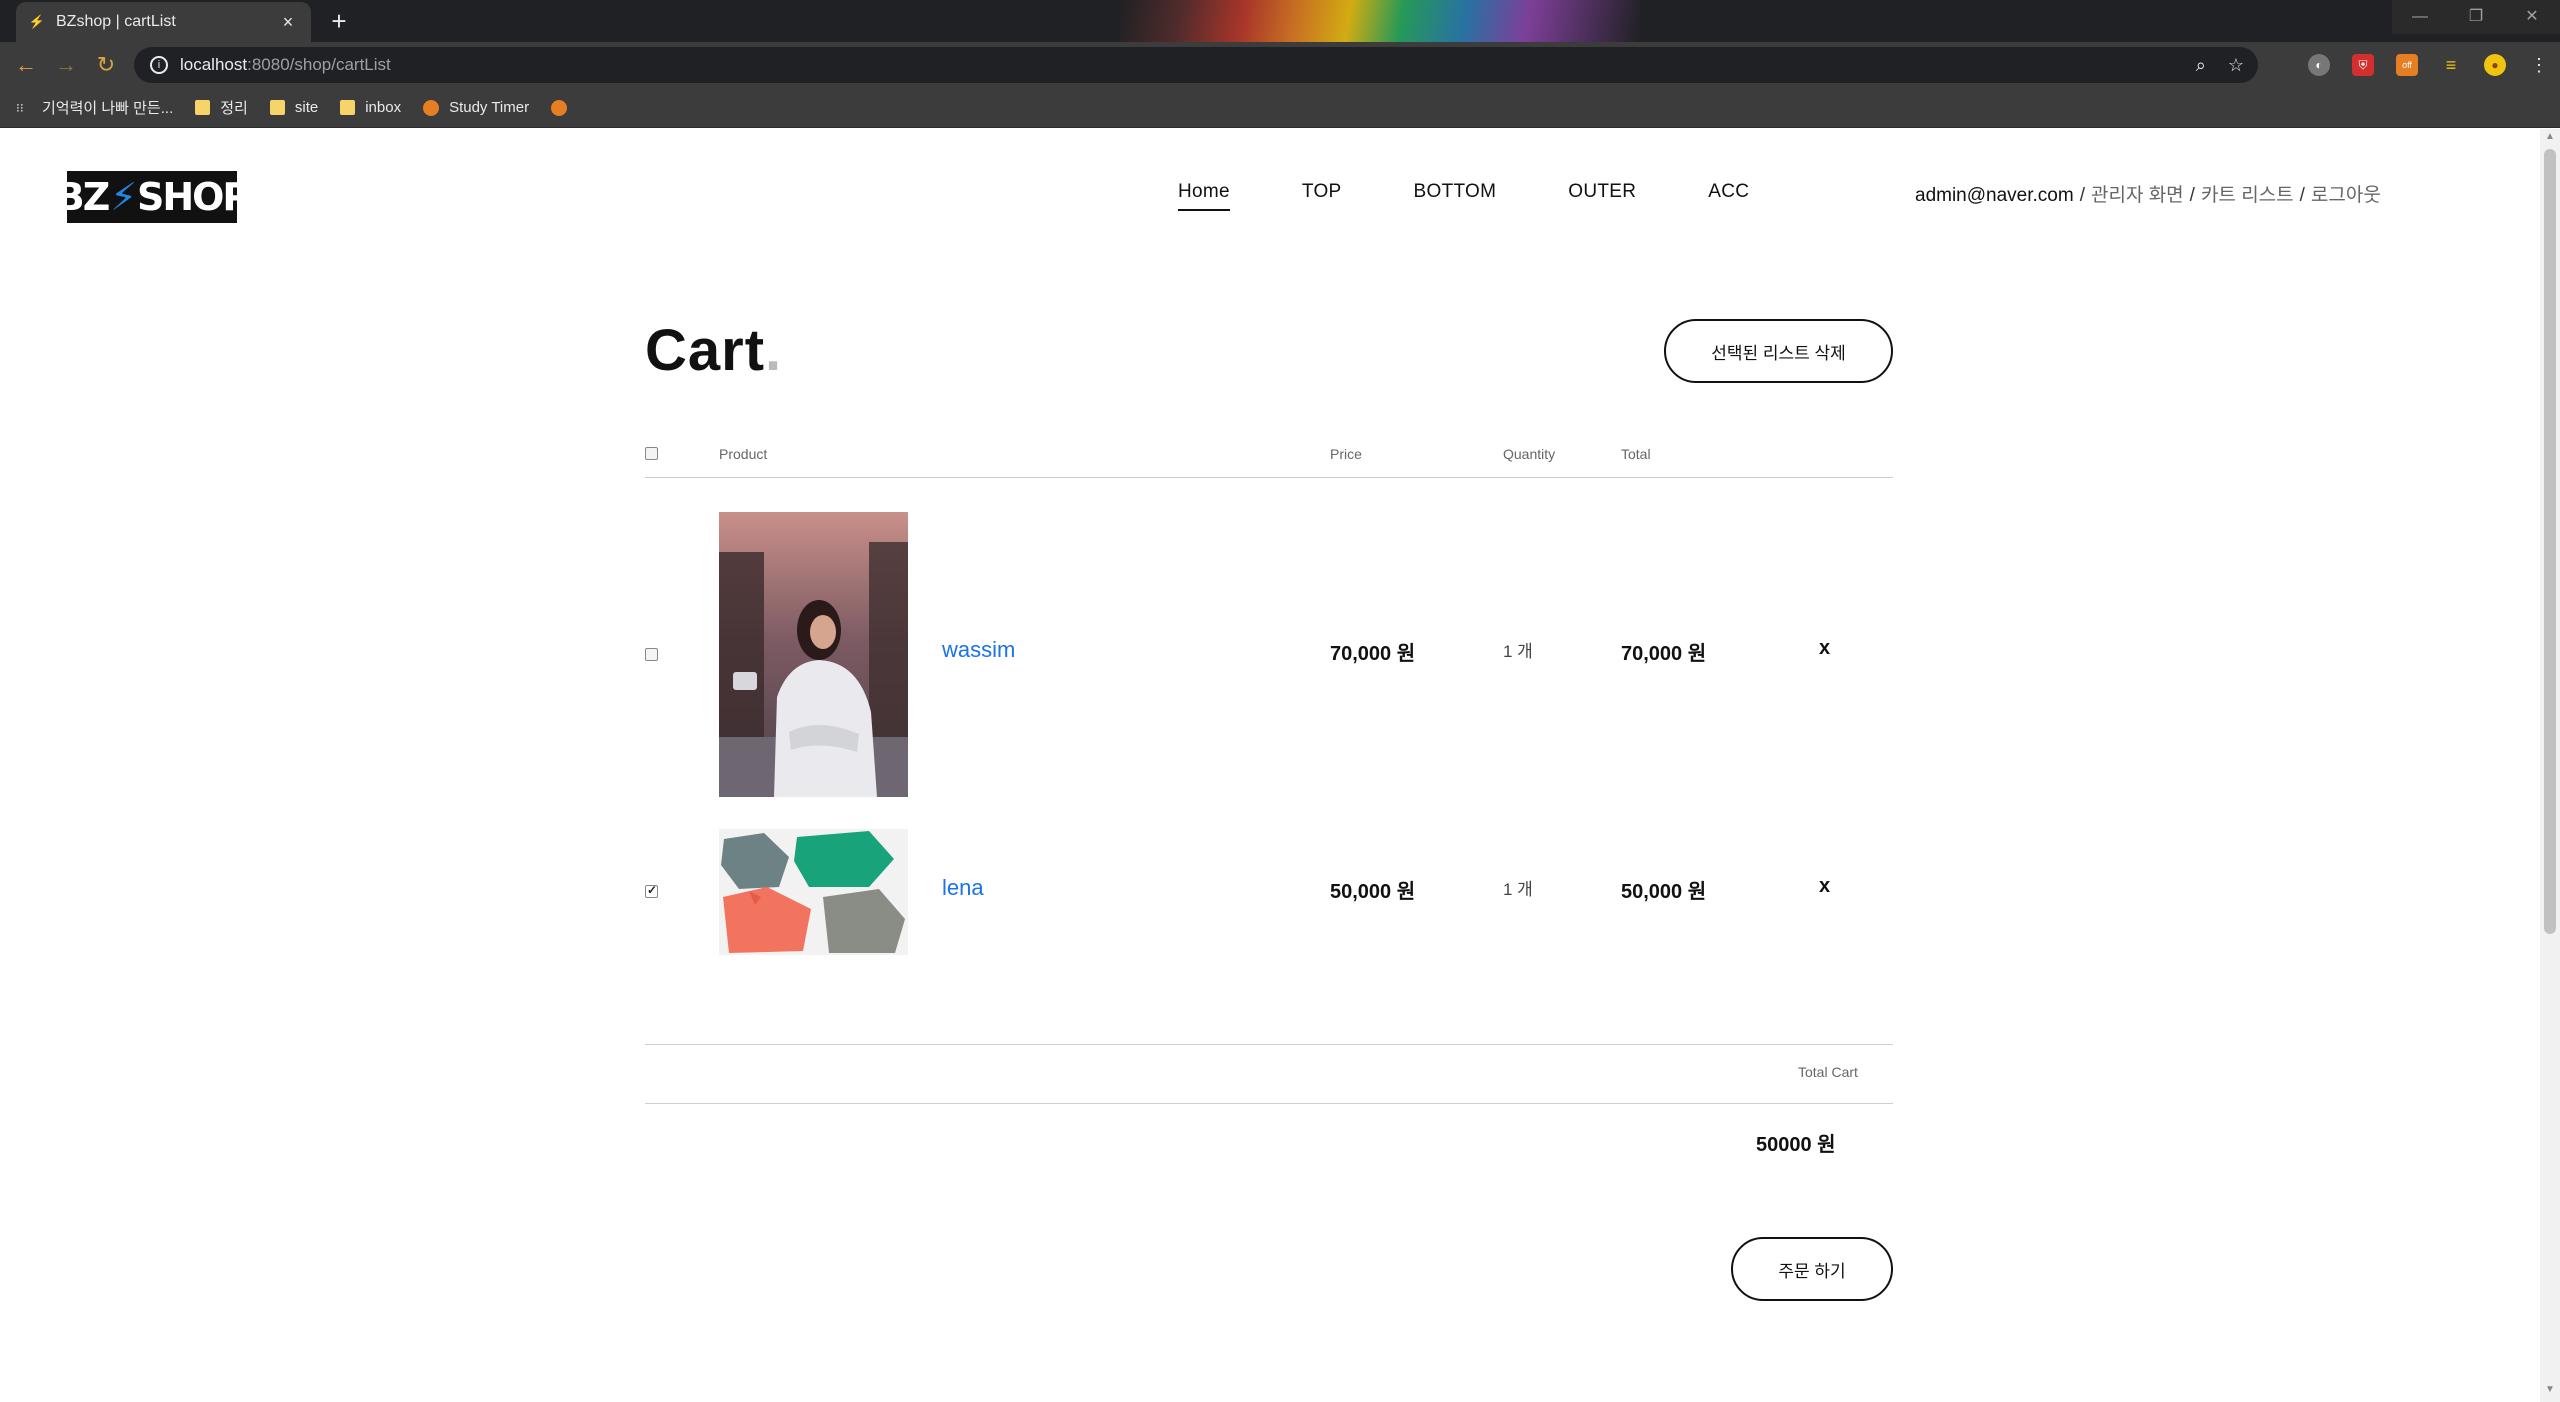  What do you see at coordinates (2550, 139) in the screenshot?
I see `scroll-up-icon: ▲` at bounding box center [2550, 139].